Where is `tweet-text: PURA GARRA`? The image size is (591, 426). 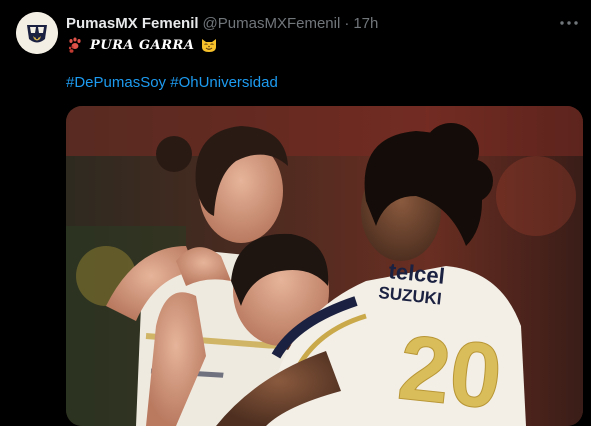 tweet-text: PURA GARRA is located at coordinates (142, 45).